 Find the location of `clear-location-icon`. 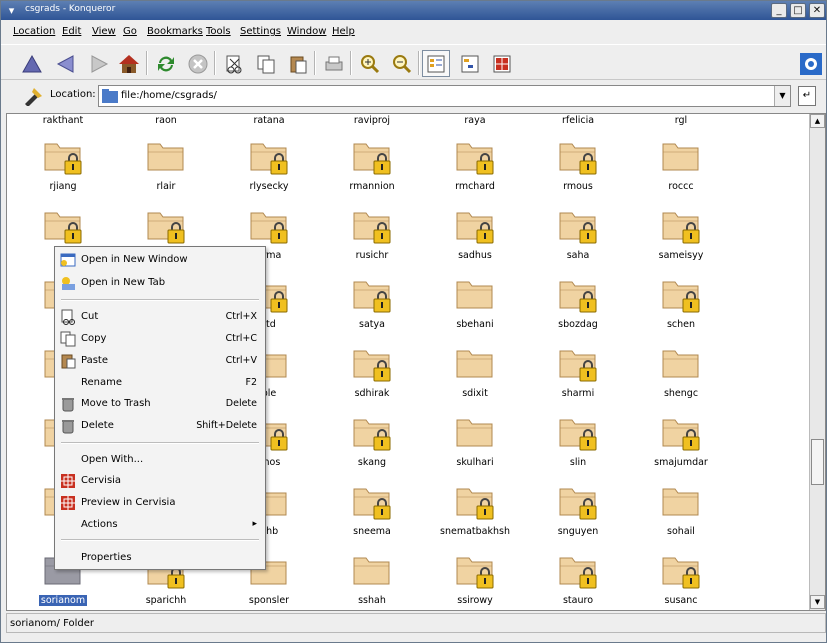

clear-location-icon is located at coordinates (33, 96).